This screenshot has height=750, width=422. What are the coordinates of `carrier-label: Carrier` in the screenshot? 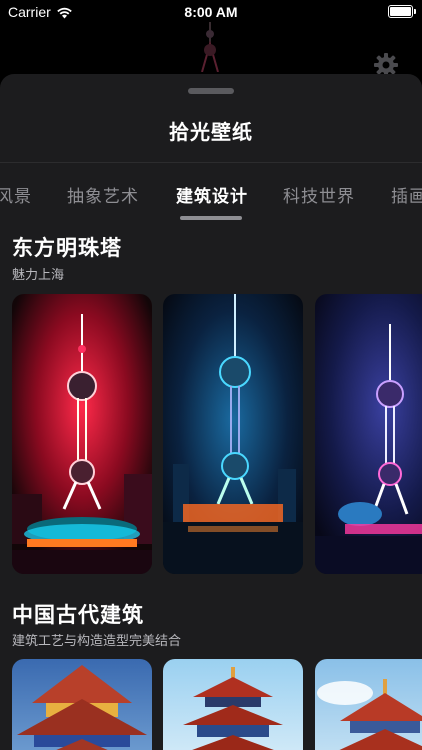 It's located at (29, 12).